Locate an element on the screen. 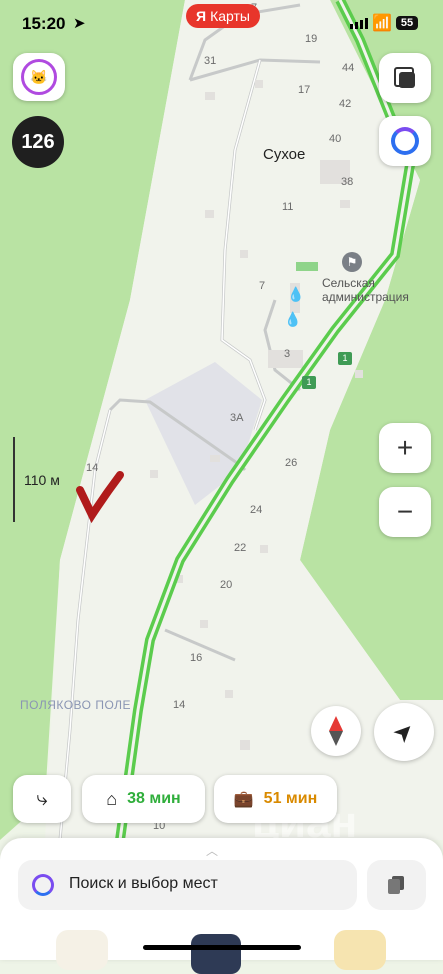  app-badge-label: Карты is located at coordinates (230, 16).